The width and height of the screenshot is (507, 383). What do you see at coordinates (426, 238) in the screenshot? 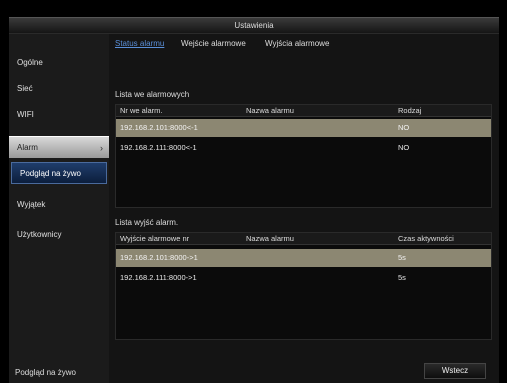
I see `column-header: Czas aktywności` at bounding box center [426, 238].